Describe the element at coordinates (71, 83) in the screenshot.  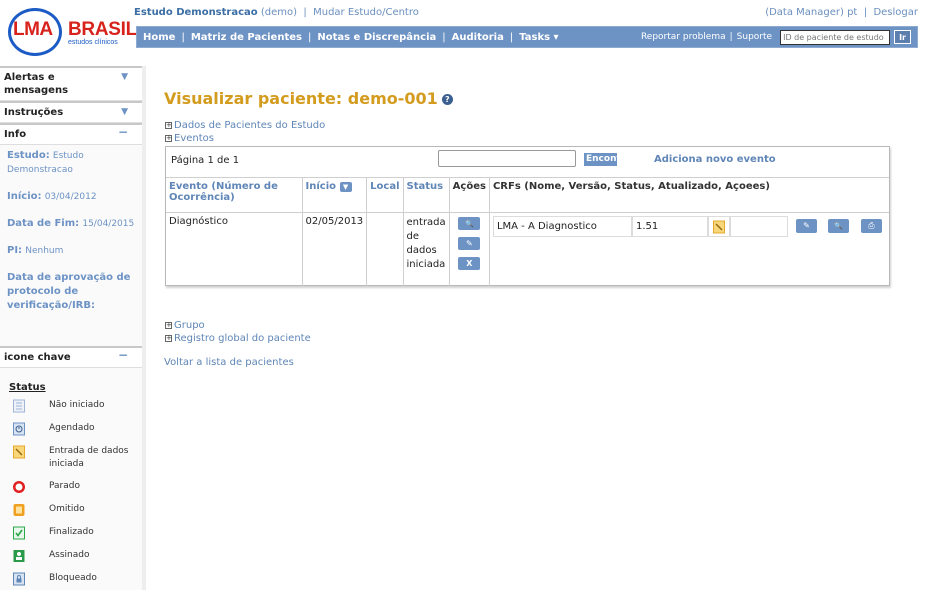
I see `sidebar-alerts-header: Alertas e mensagens ▼` at that location.